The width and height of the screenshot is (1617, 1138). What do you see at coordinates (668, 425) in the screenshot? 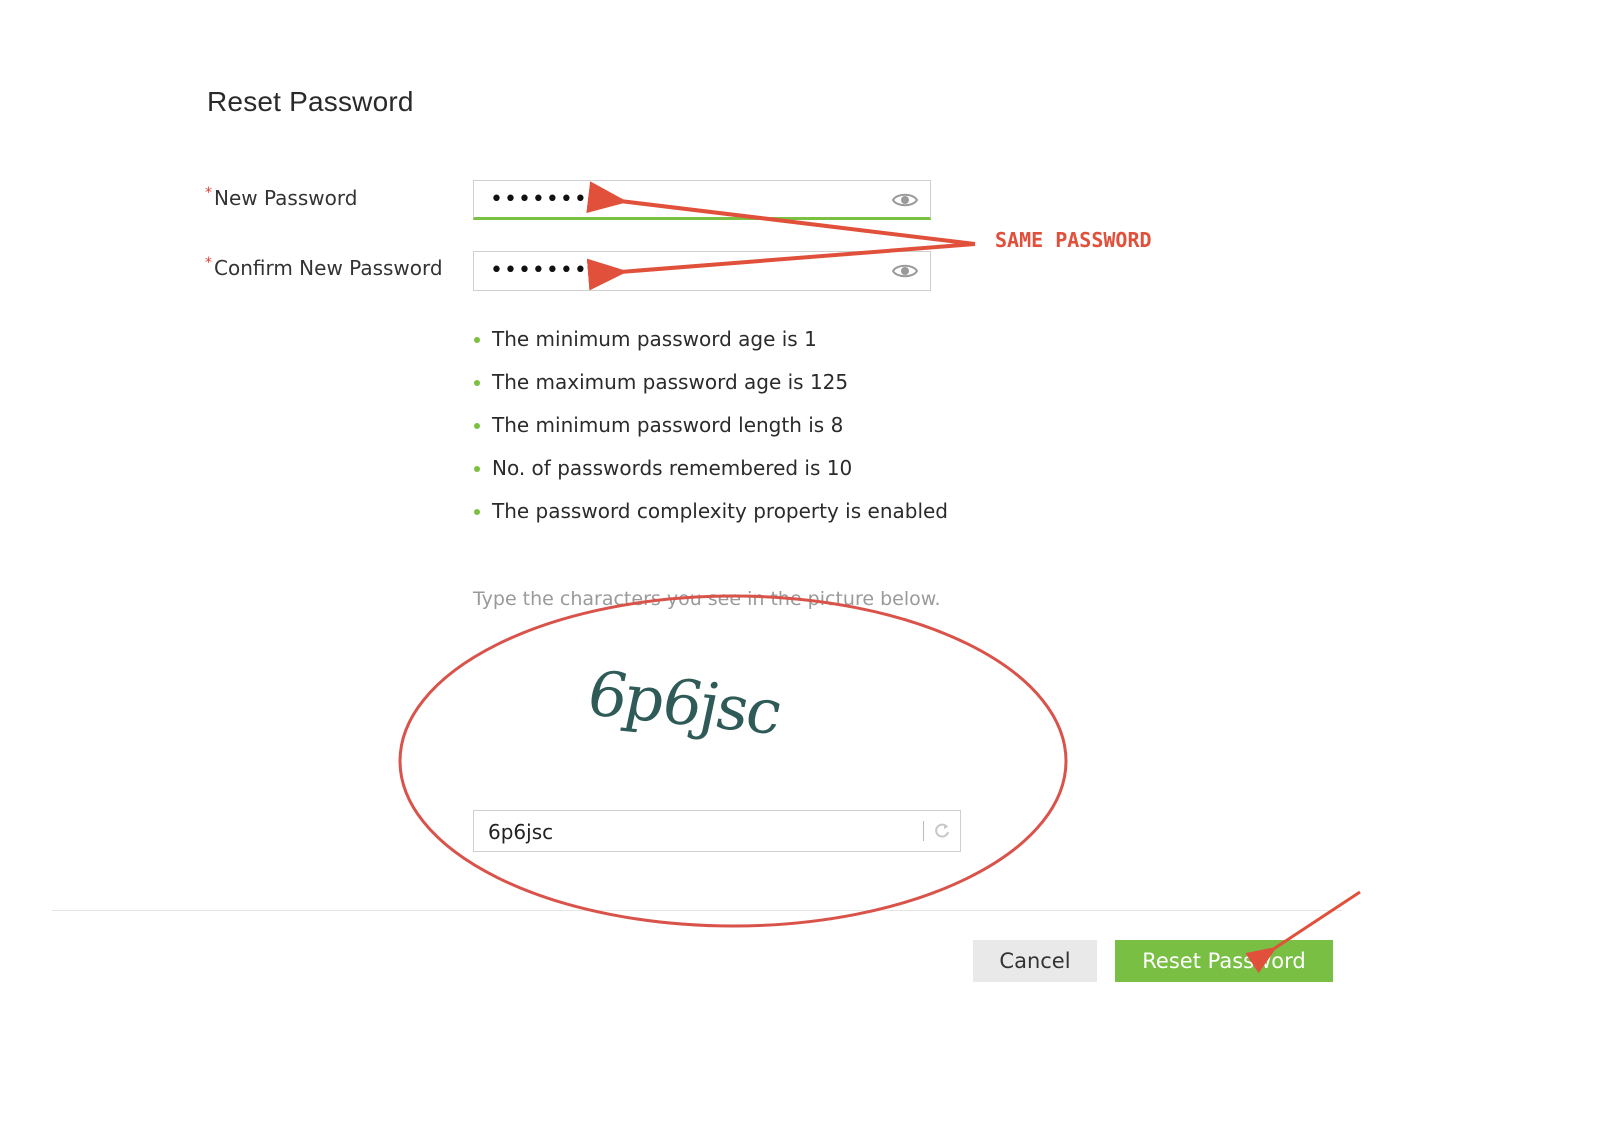
I see `rule-text: The minimum password length is 8` at bounding box center [668, 425].